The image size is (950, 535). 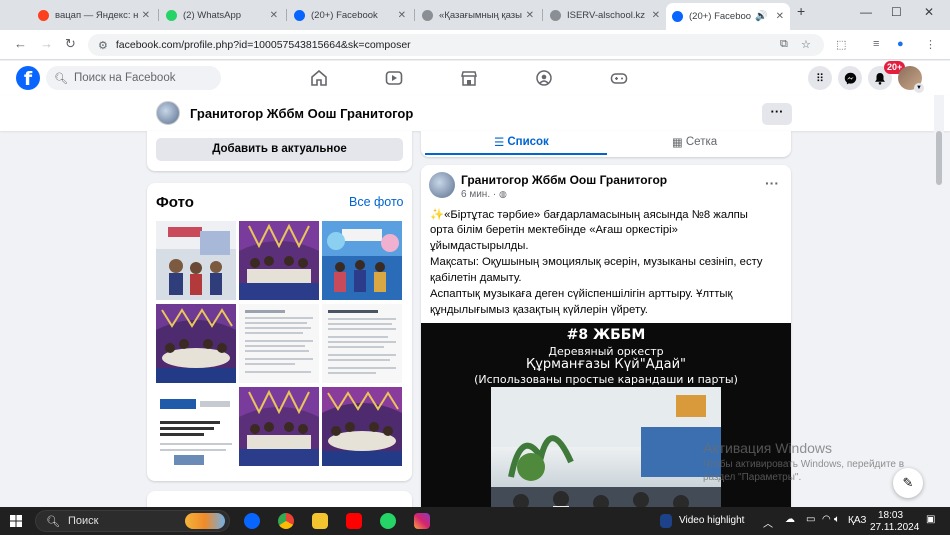 I want to click on browser-tab: вацап — Яндекс: нашлось ✕, so click(x=94, y=15).